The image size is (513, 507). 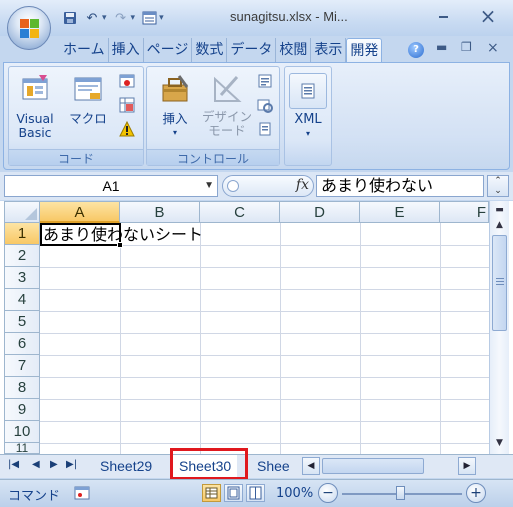 I want to click on horizontal-scroll-thumb, so click(x=373, y=466).